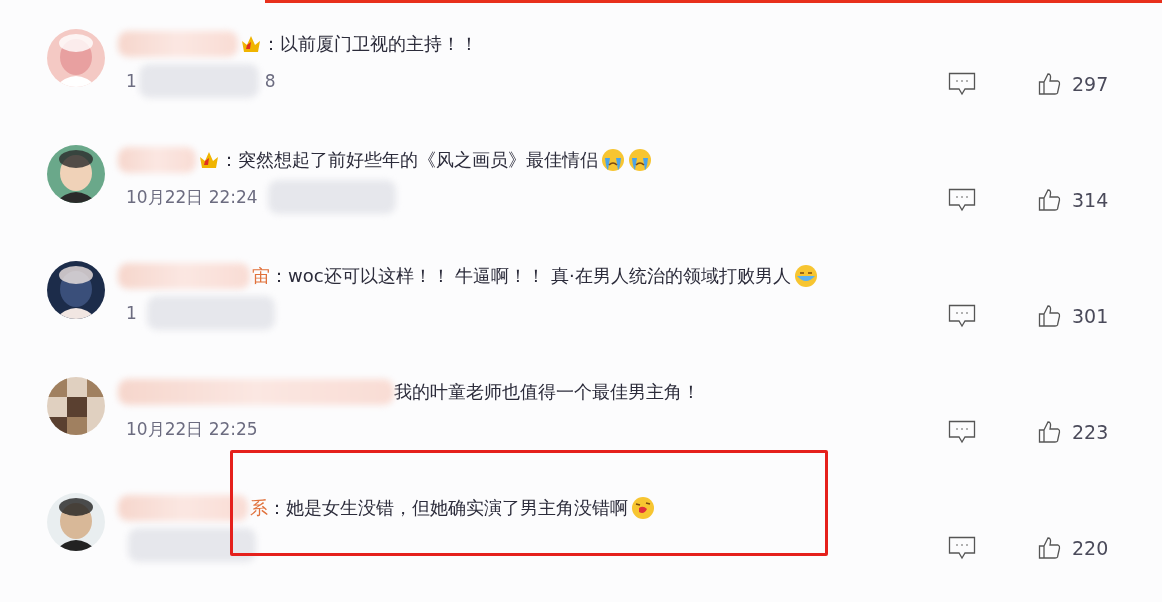 The height and width of the screenshot is (602, 1162). I want to click on tearful-emoji-icon, so click(805, 276).